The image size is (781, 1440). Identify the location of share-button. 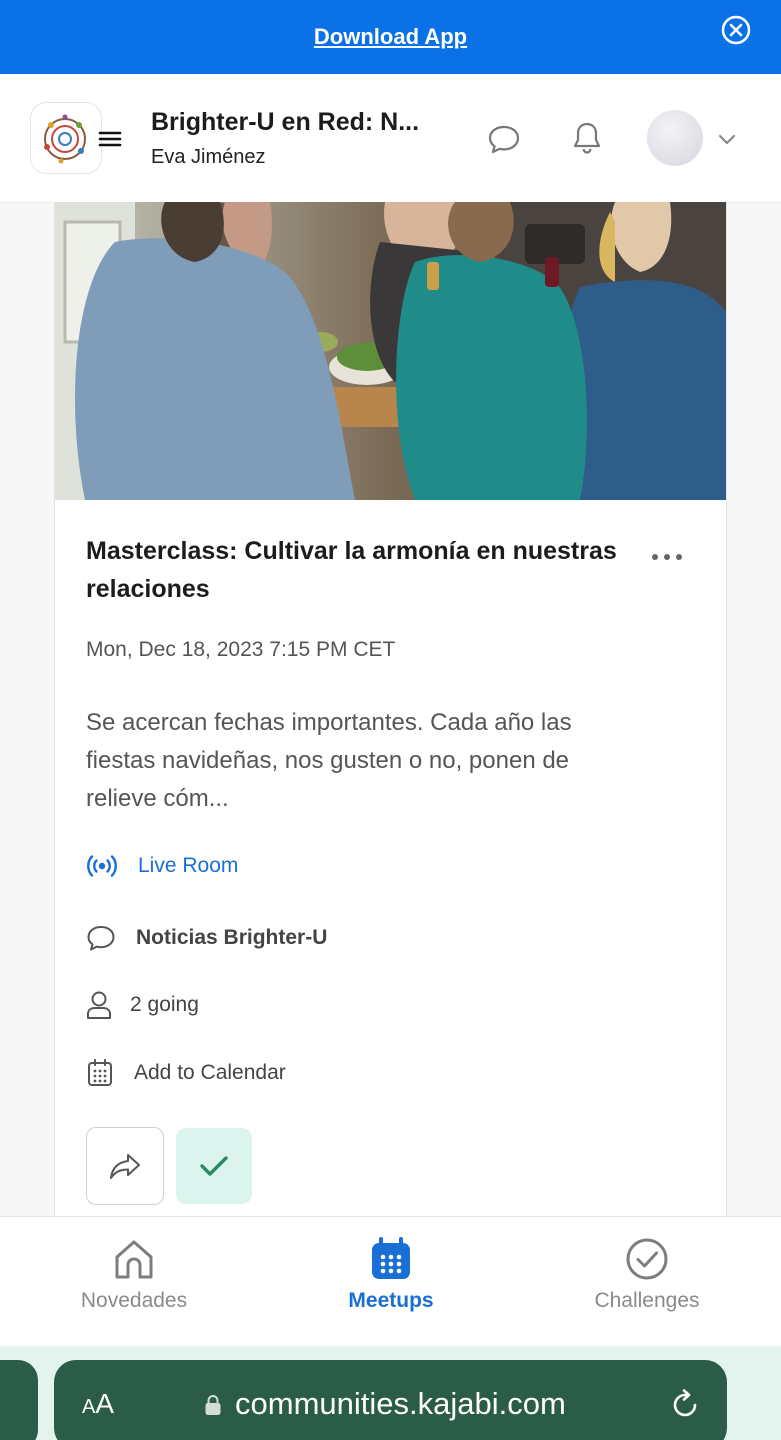
(125, 1166).